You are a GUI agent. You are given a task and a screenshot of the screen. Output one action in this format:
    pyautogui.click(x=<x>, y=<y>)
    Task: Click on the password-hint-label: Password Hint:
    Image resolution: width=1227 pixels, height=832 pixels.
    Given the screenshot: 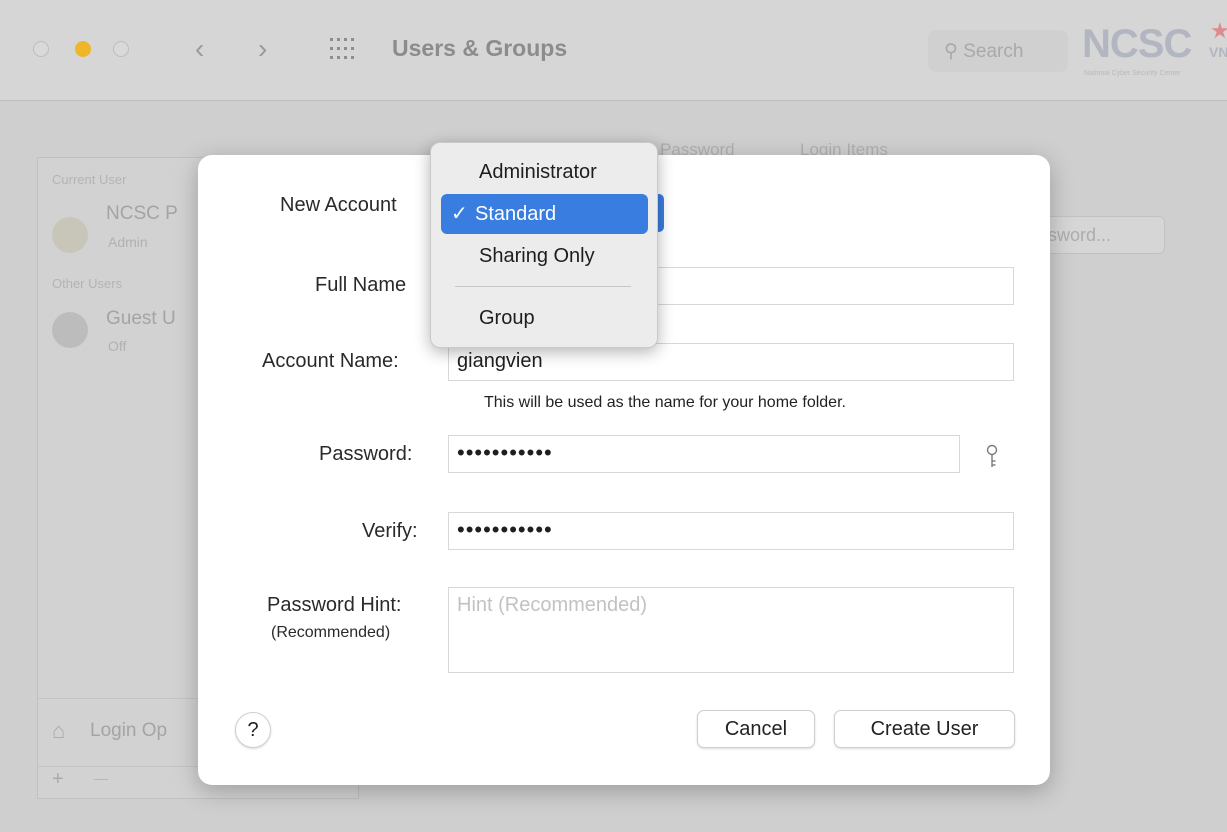 What is the action you would take?
    pyautogui.click(x=334, y=605)
    